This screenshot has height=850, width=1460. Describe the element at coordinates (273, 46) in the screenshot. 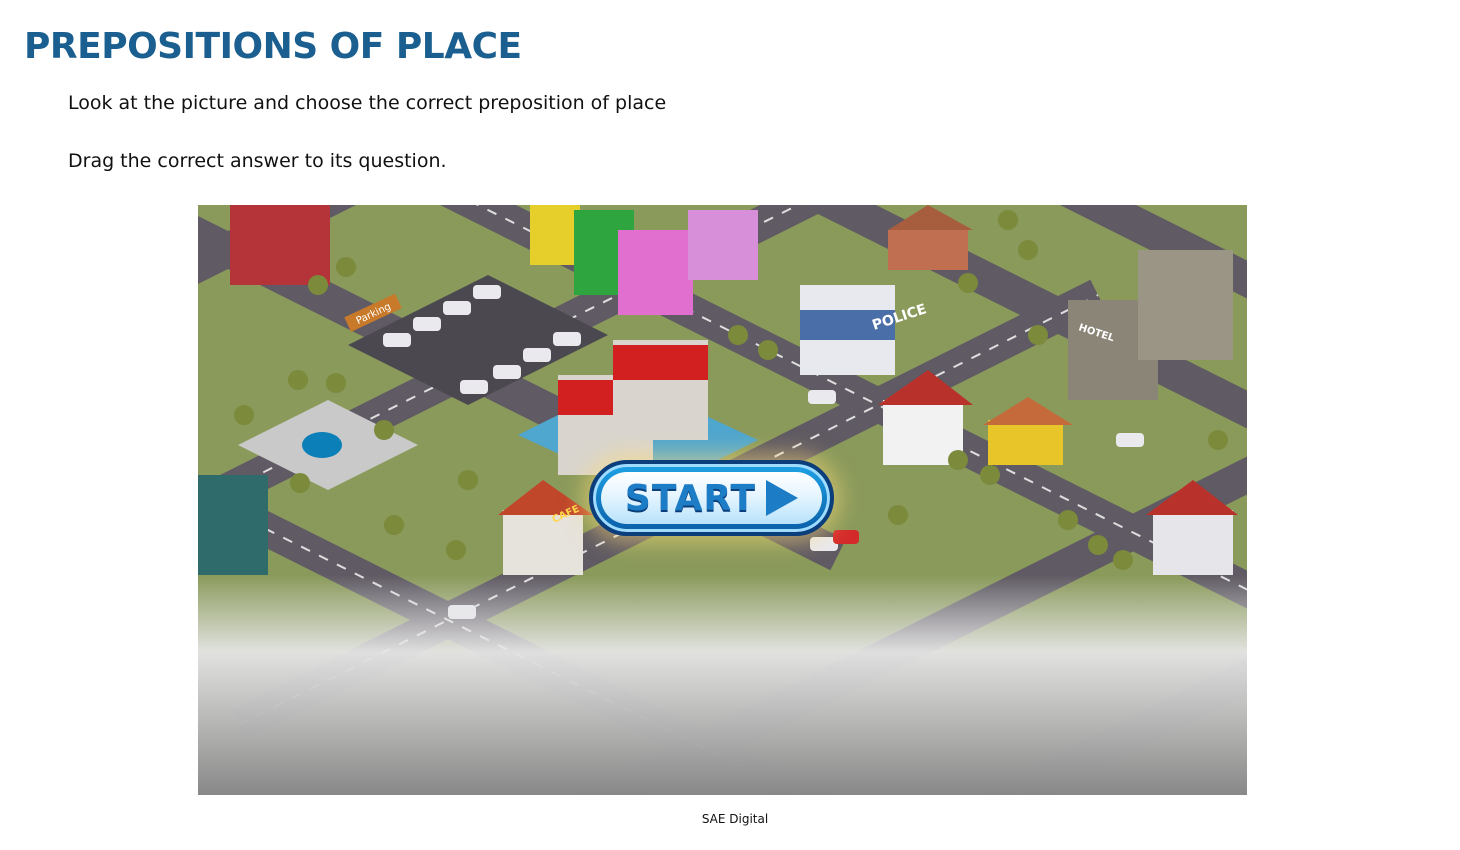

I see `page-title: PREPOSITIONS OF PLACE` at that location.